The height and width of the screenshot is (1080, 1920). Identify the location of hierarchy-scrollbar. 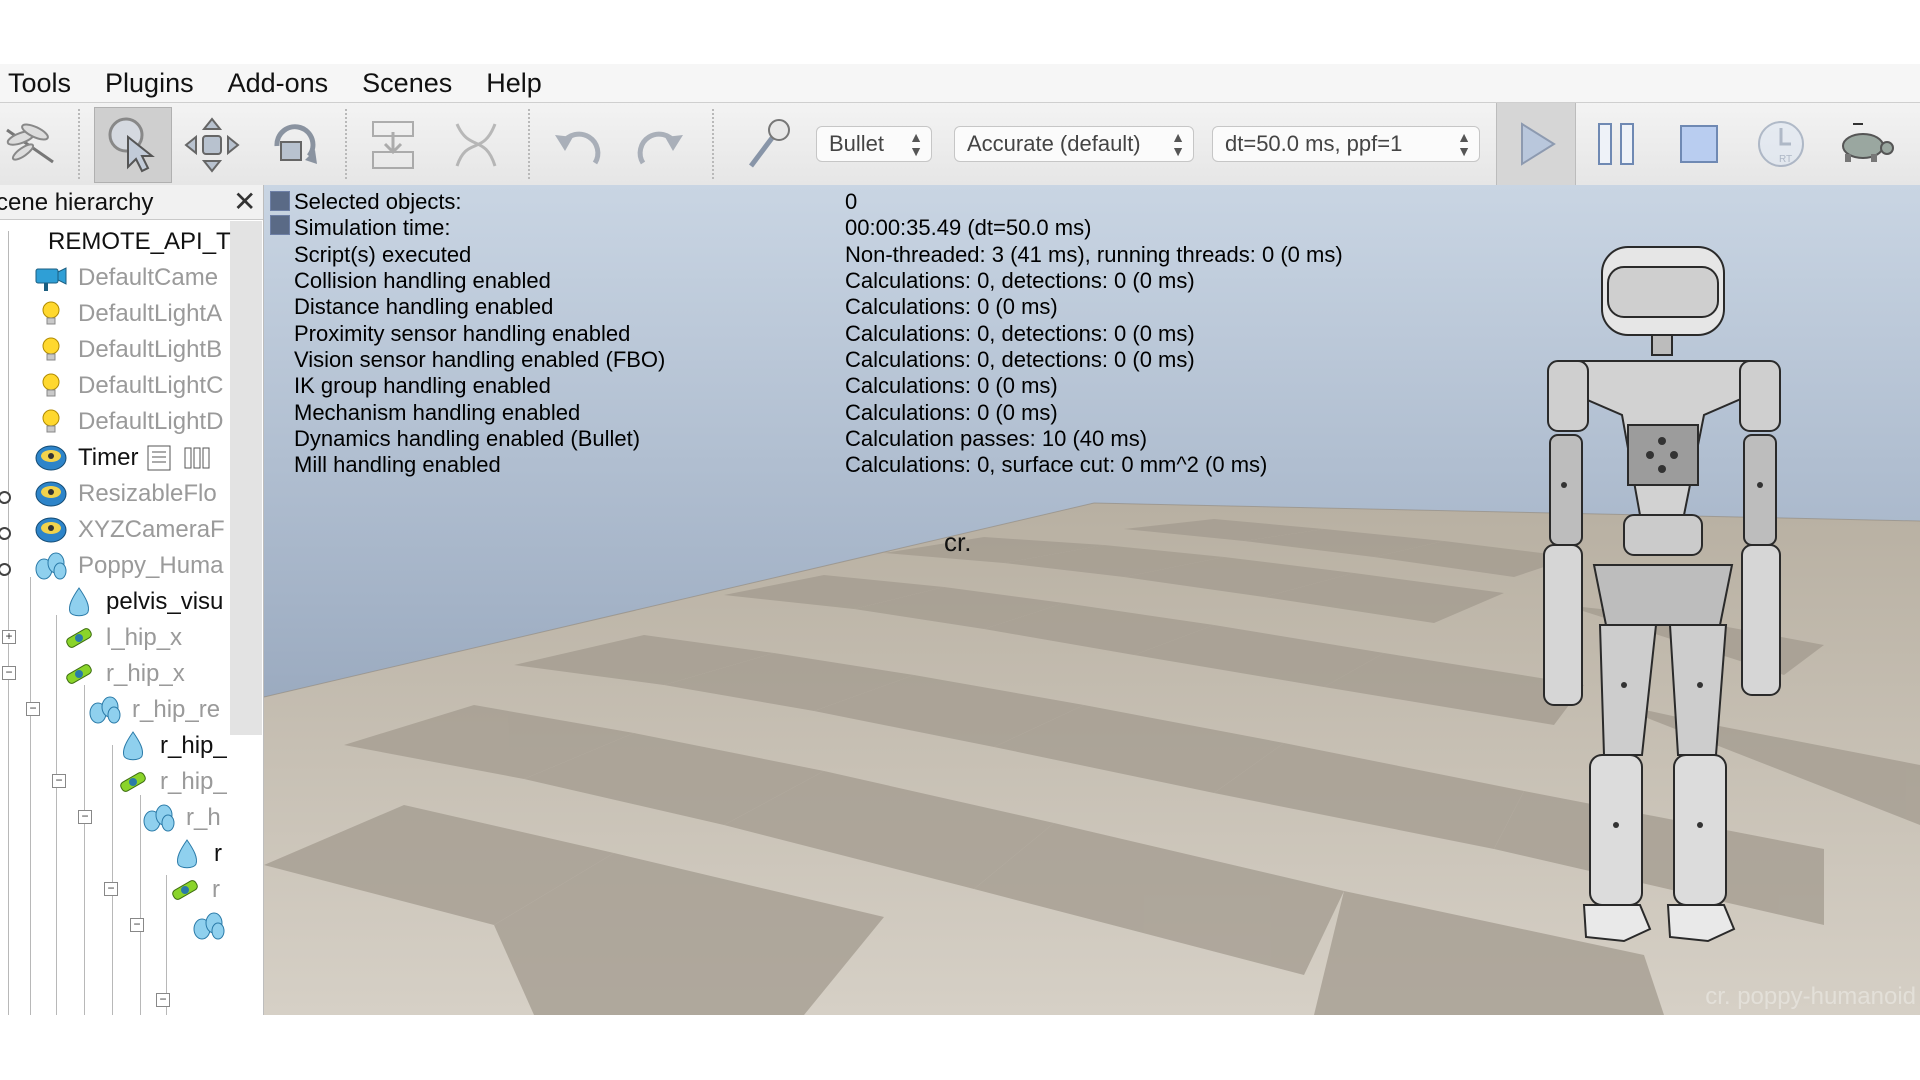
(246, 478).